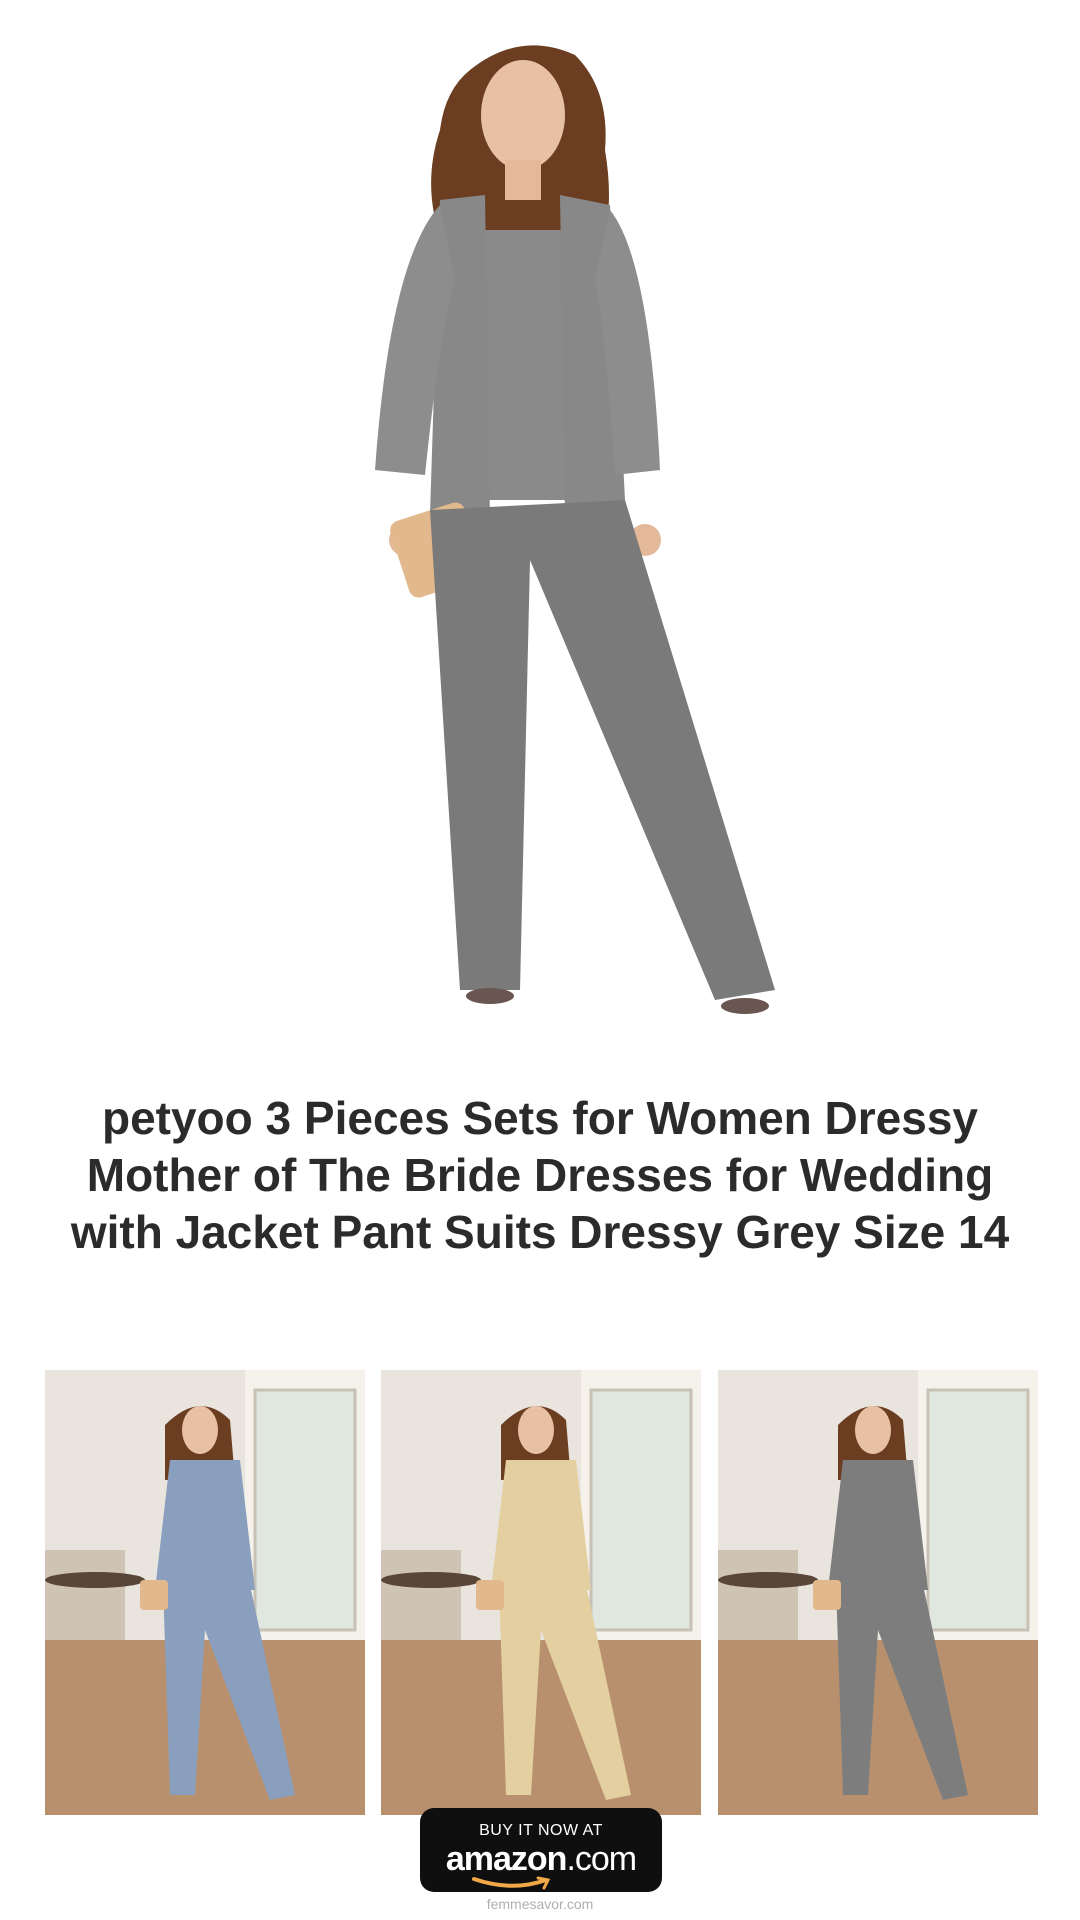 The height and width of the screenshot is (1920, 1080). I want to click on buy-on-amazon-button: BUY IT NOW AT amazon.com, so click(541, 1850).